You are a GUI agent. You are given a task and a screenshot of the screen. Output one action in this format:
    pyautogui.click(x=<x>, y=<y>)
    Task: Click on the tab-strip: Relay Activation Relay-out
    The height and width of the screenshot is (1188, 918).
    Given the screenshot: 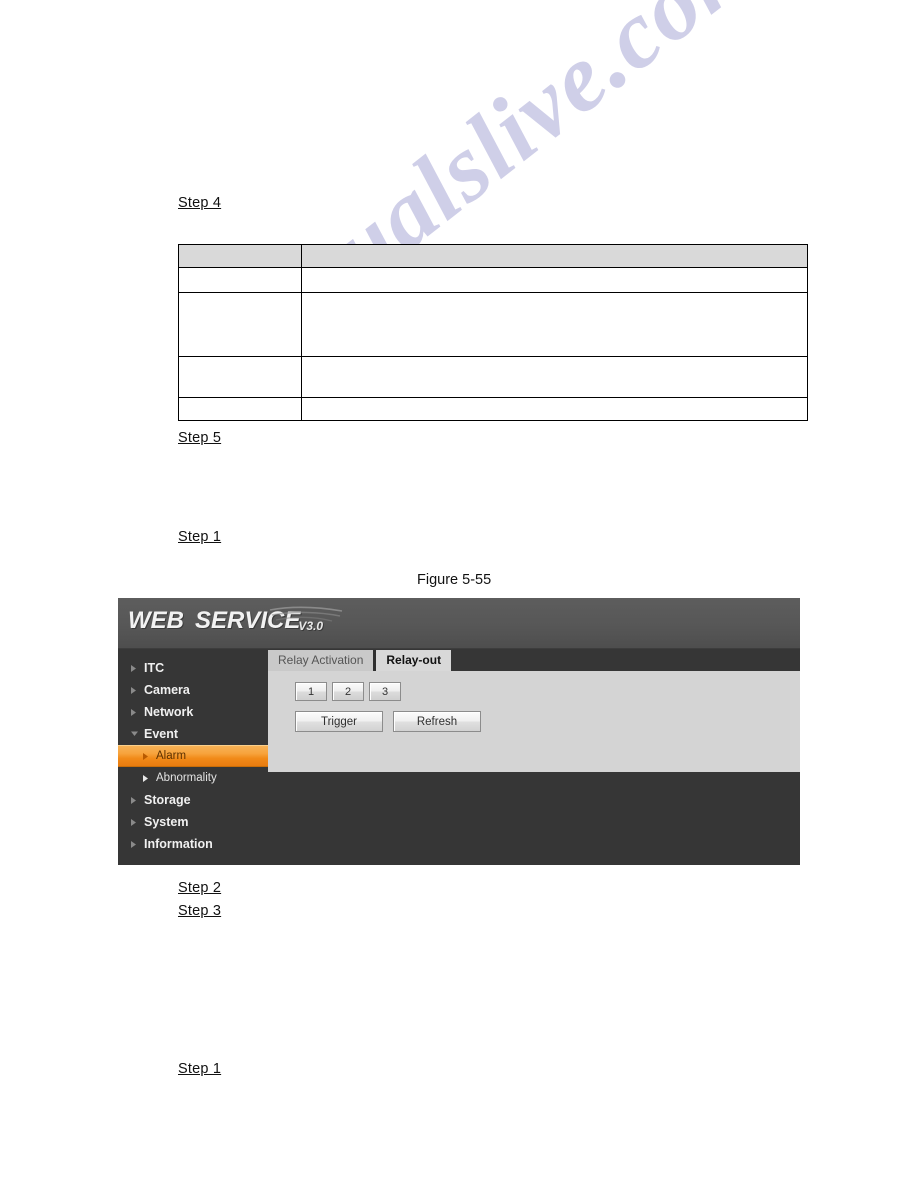 What is the action you would take?
    pyautogui.click(x=534, y=660)
    